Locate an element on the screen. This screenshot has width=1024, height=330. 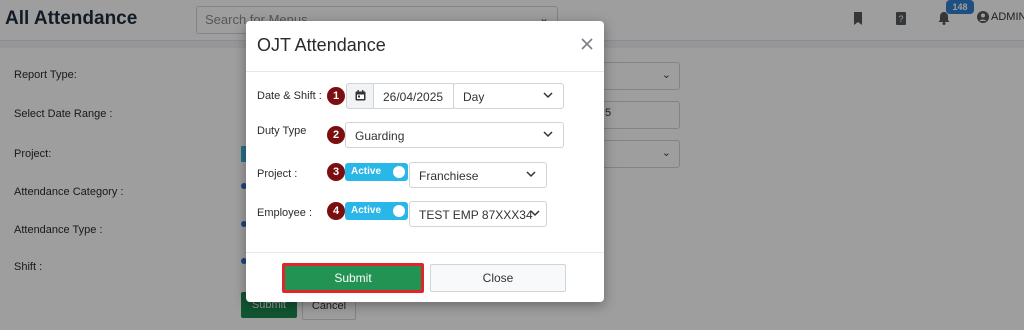
step-badge-2: 2 is located at coordinates (336, 135).